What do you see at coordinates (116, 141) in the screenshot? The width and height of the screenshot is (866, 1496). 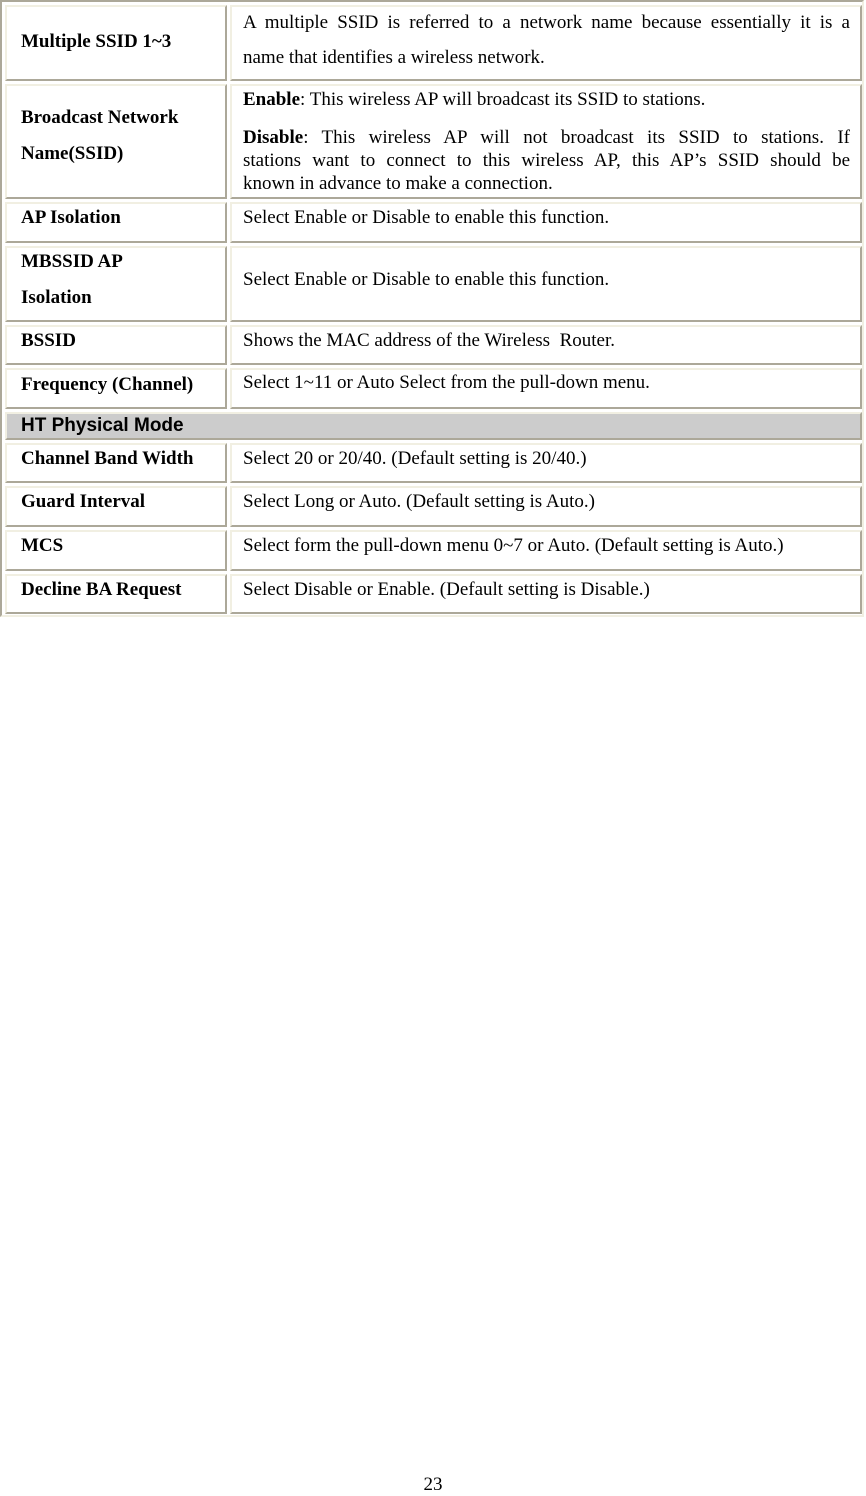 I see `row-label-cell: Broadcast Network Name(SSID)` at bounding box center [116, 141].